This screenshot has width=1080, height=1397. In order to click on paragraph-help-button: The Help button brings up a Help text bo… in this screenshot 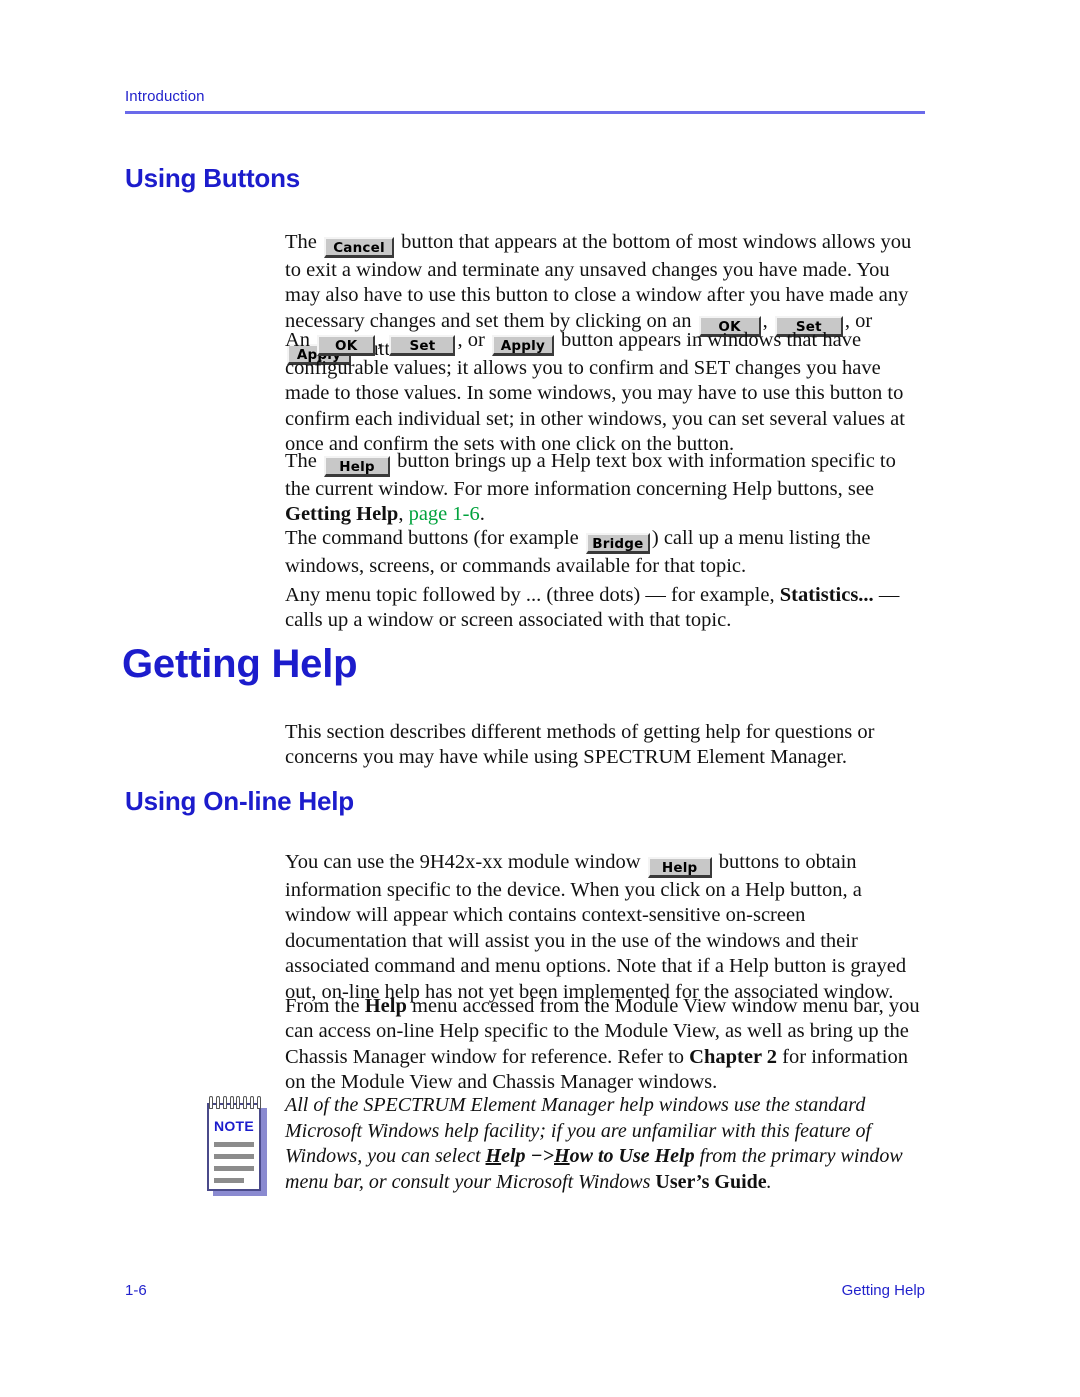, I will do `click(605, 488)`.